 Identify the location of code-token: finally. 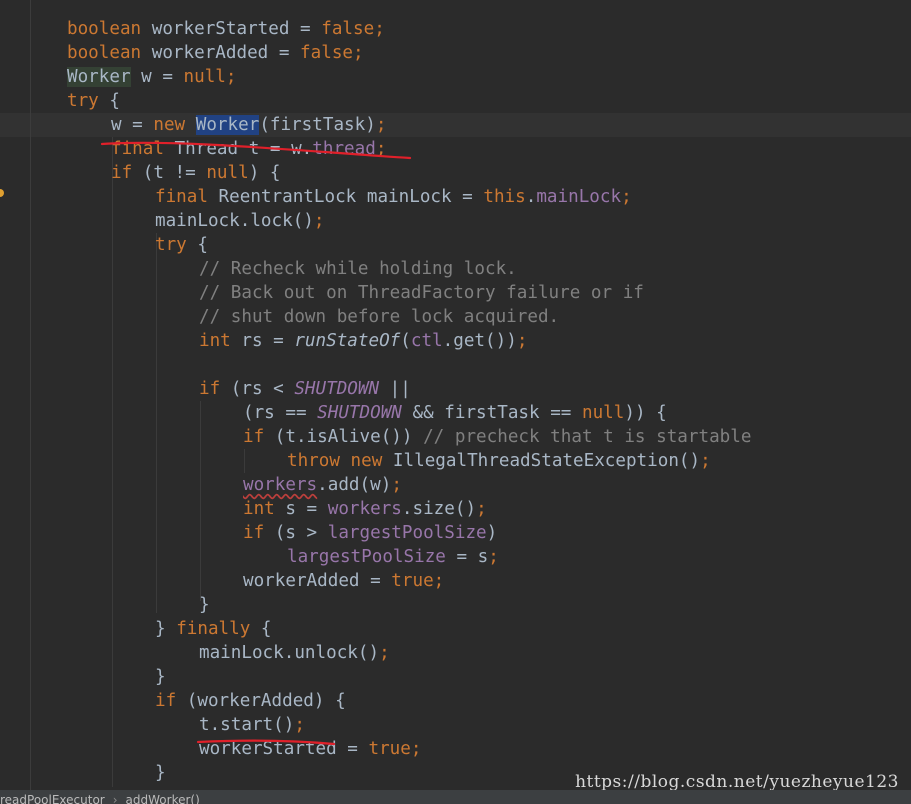
(213, 629).